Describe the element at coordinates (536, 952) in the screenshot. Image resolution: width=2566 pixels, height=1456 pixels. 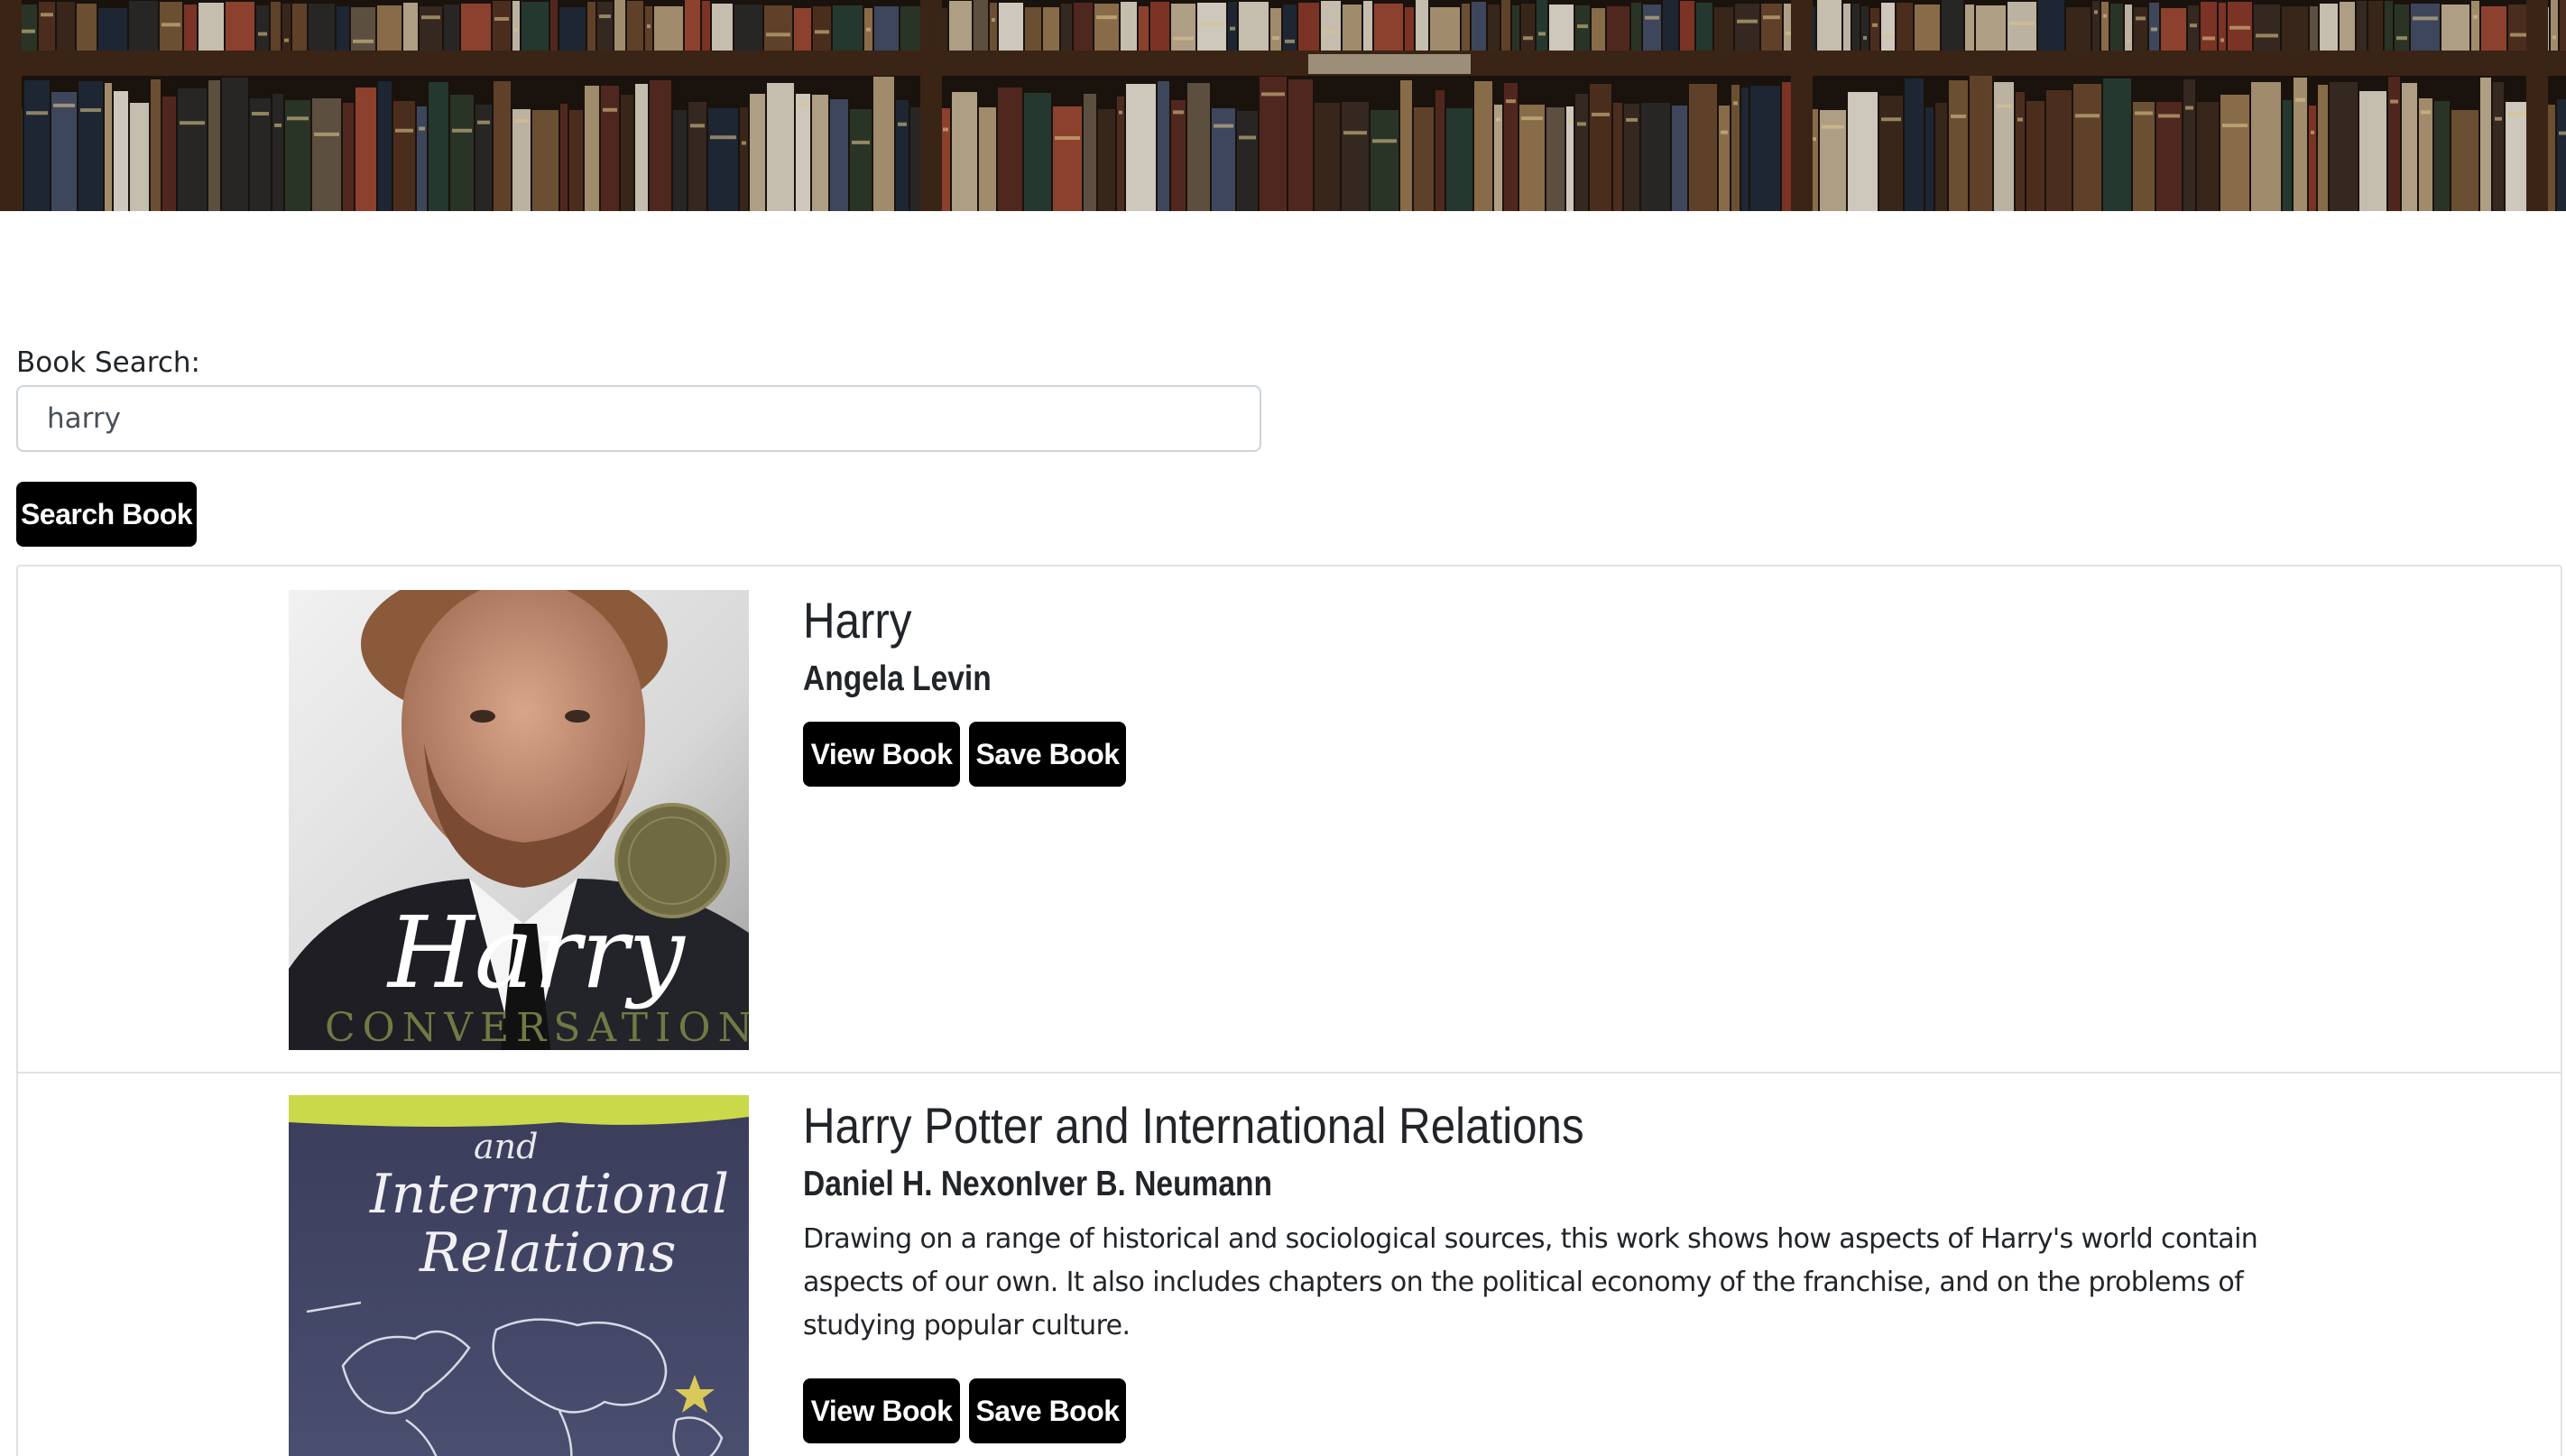
I see `cover-title-text: Harry` at that location.